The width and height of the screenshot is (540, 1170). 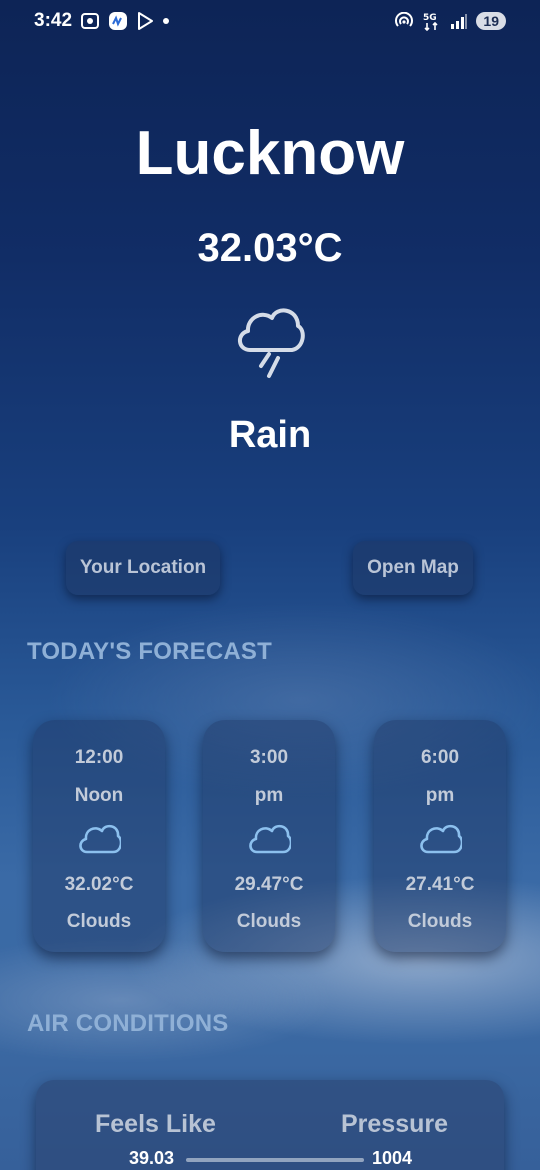 What do you see at coordinates (270, 1125) in the screenshot?
I see `air-conditions-card: Feels Like Pressure 39.03 1004` at bounding box center [270, 1125].